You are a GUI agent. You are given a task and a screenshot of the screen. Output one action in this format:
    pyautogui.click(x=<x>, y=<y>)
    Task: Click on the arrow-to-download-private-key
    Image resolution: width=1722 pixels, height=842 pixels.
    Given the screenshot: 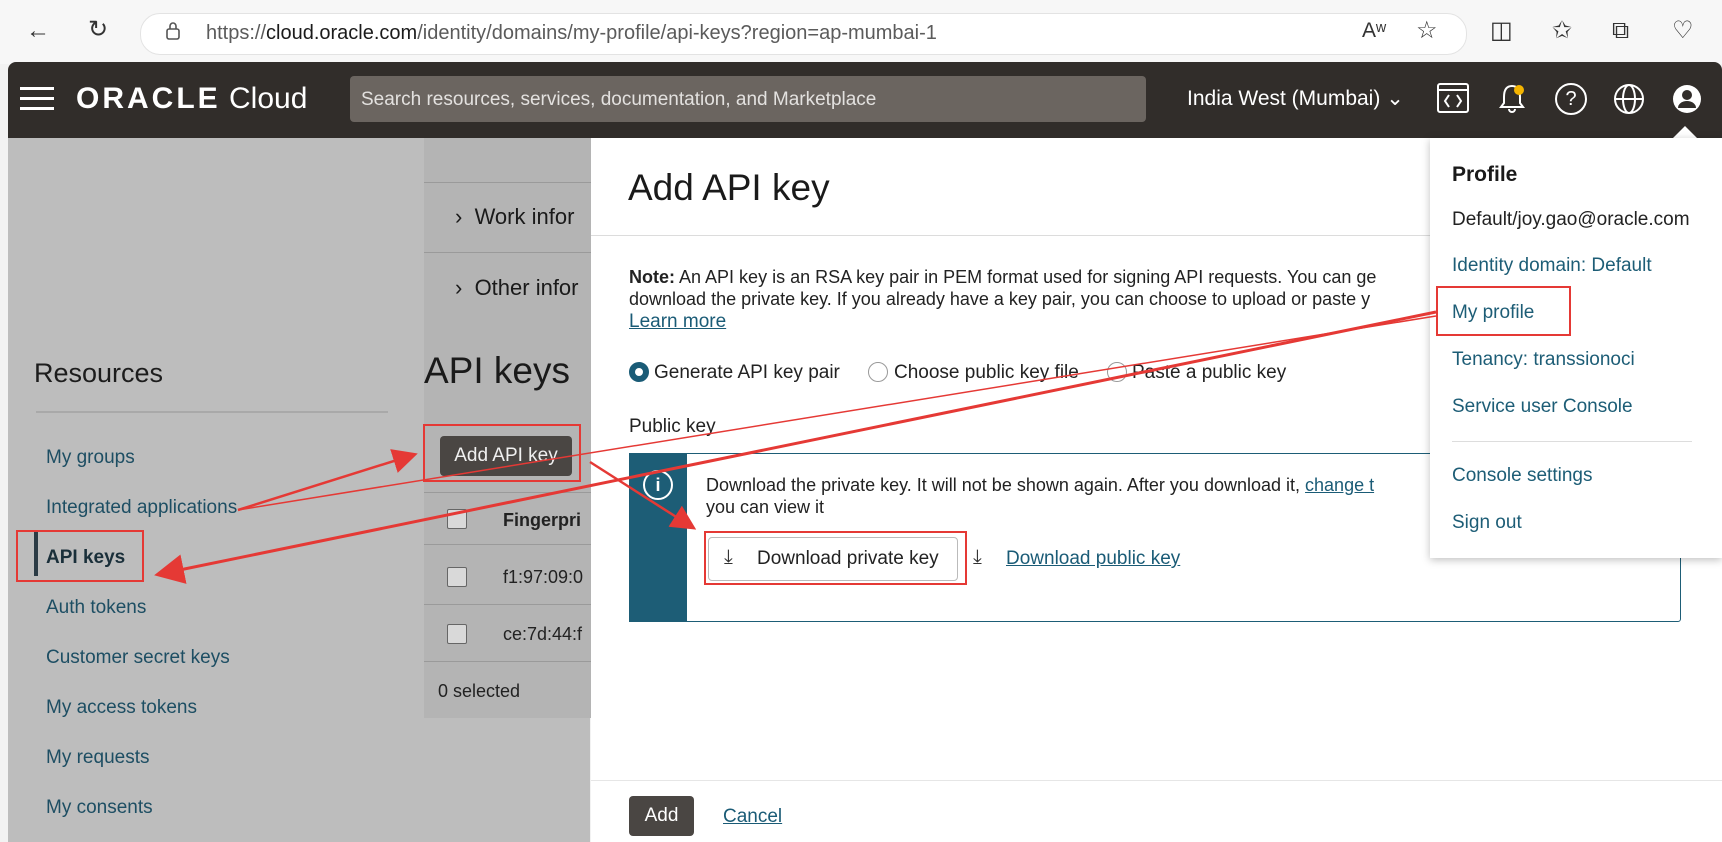 What is the action you would take?
    pyautogui.click(x=643, y=495)
    